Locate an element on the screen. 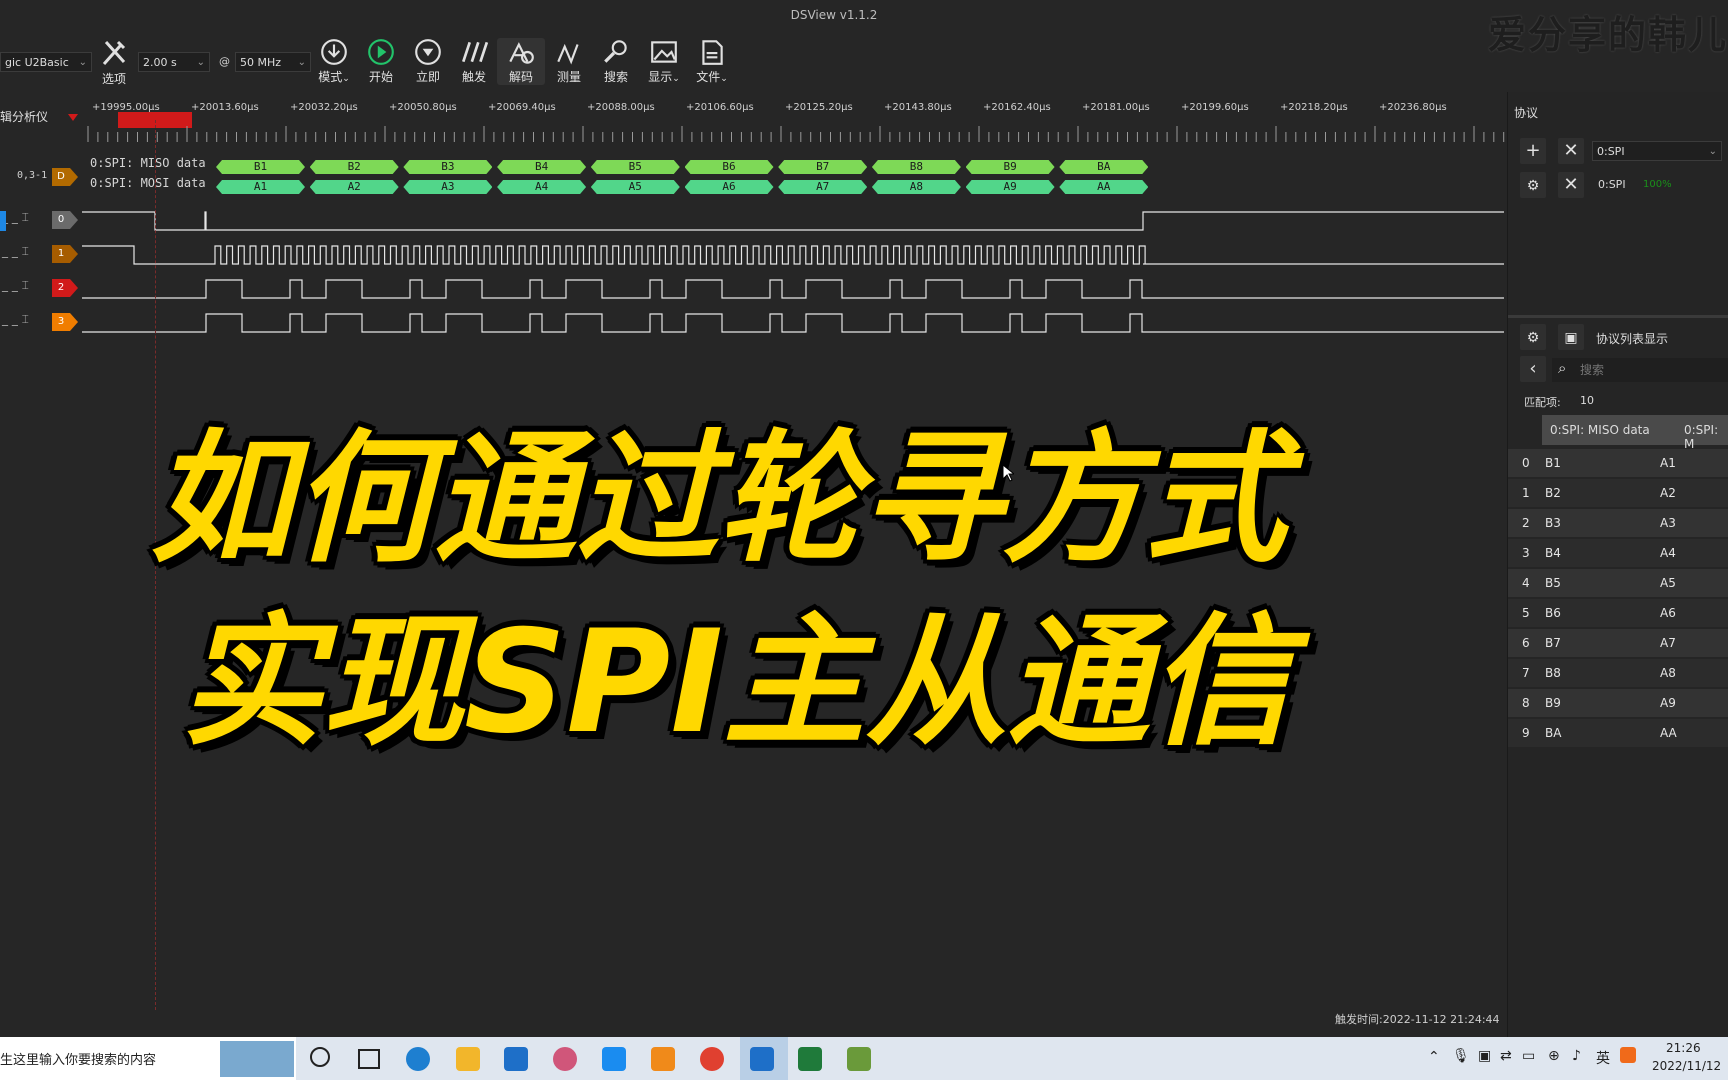  mosi-decode-value: A3 is located at coordinates (447, 187).